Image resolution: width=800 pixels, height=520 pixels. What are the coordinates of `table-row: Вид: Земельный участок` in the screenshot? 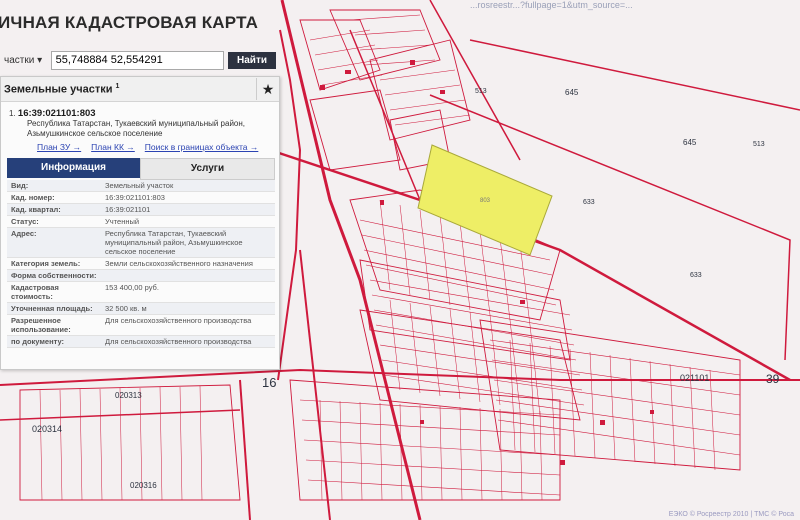 It's located at (141, 186).